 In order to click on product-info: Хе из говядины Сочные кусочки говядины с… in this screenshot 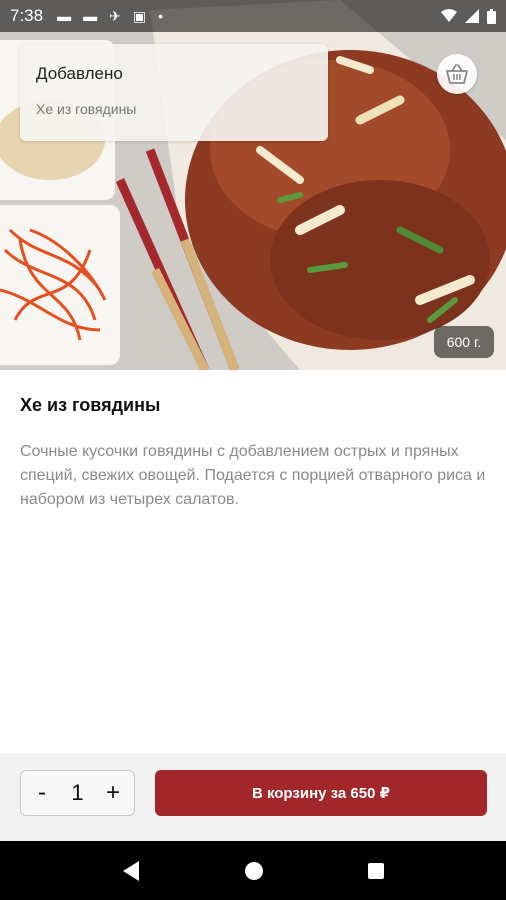, I will do `click(254, 453)`.